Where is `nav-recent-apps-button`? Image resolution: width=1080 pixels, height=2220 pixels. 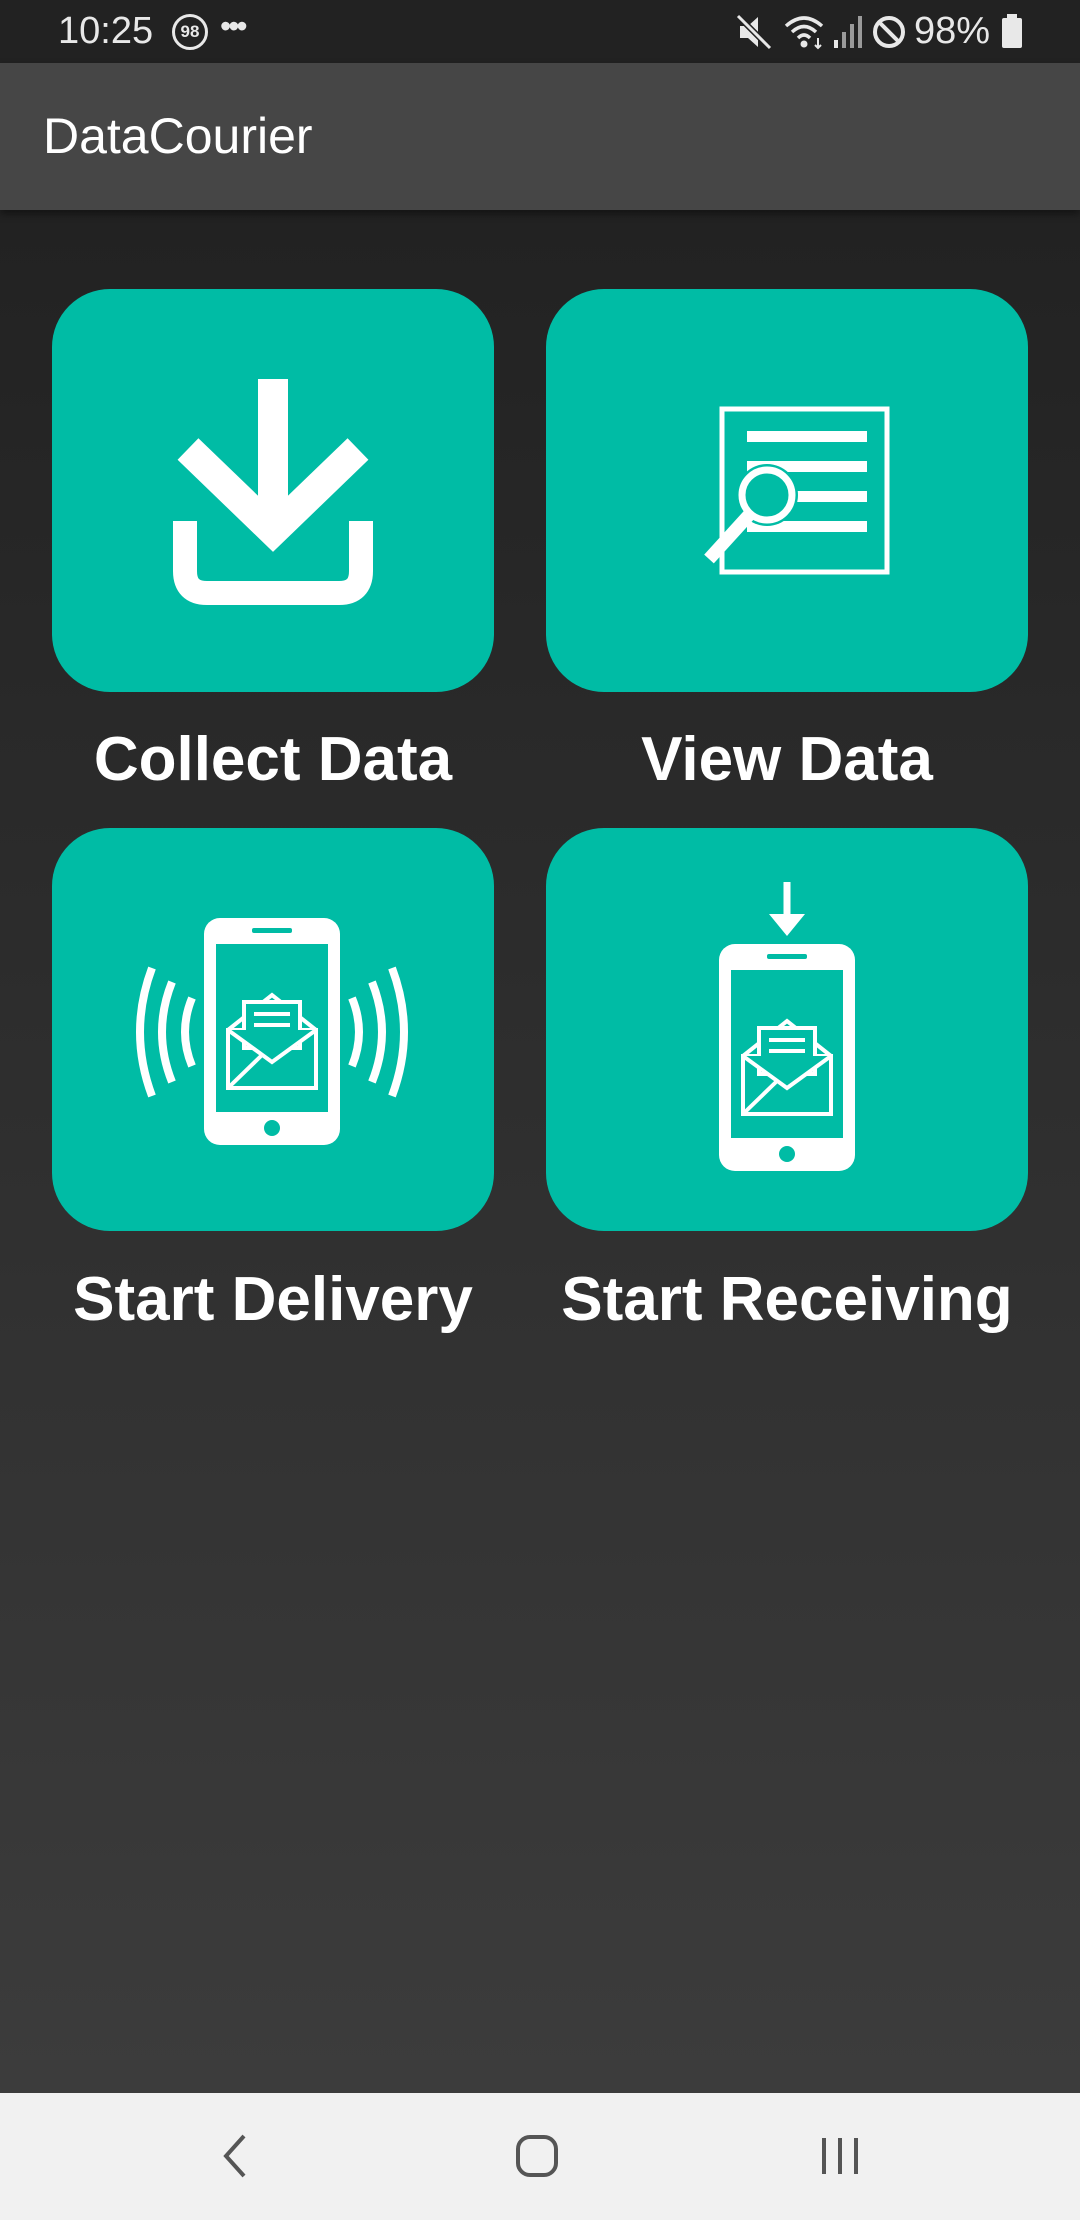 nav-recent-apps-button is located at coordinates (840, 2156).